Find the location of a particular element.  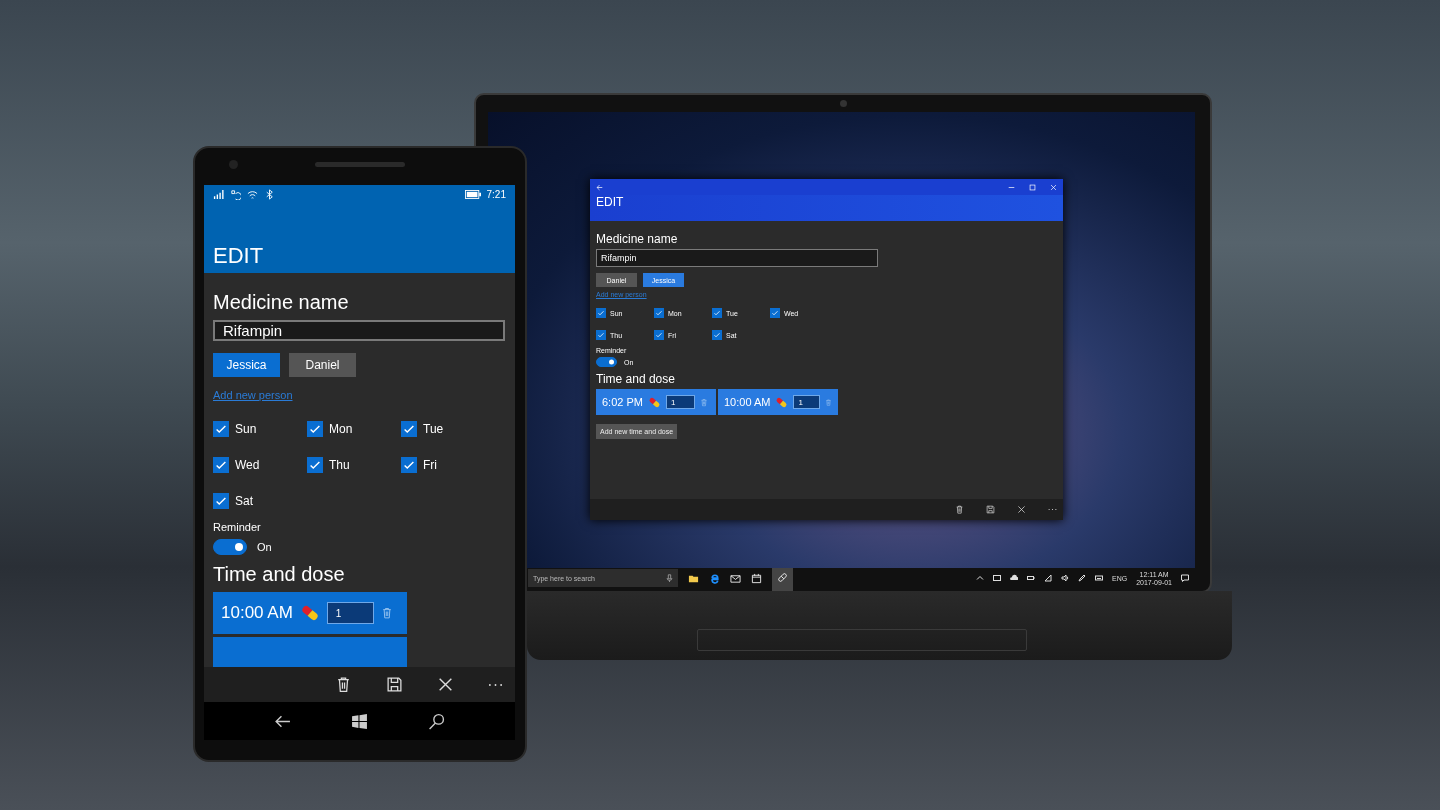

keyboard-icon is located at coordinates (1099, 578).